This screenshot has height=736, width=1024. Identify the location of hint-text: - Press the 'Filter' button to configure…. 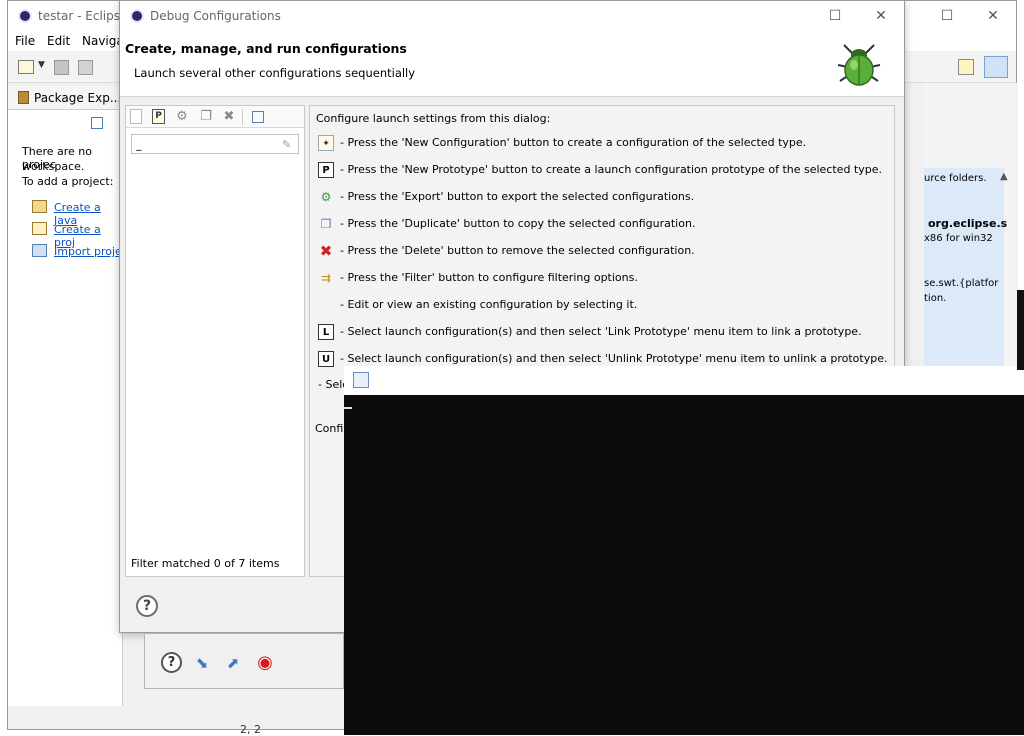
(489, 277).